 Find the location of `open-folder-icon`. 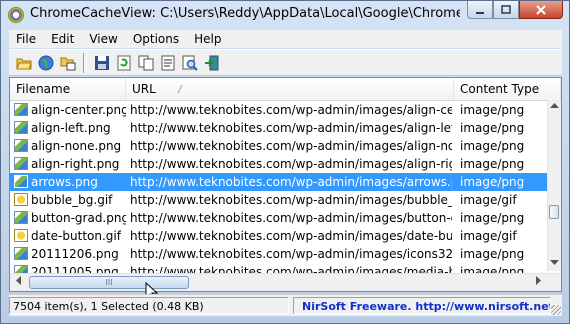

open-folder-icon is located at coordinates (24, 63).